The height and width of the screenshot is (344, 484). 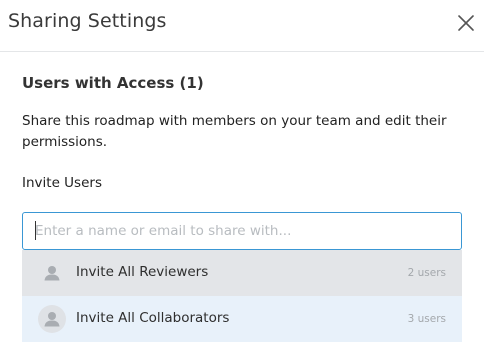 What do you see at coordinates (242, 273) in the screenshot?
I see `invite-all-reviewers-option: Invite All Reviewers 2 users` at bounding box center [242, 273].